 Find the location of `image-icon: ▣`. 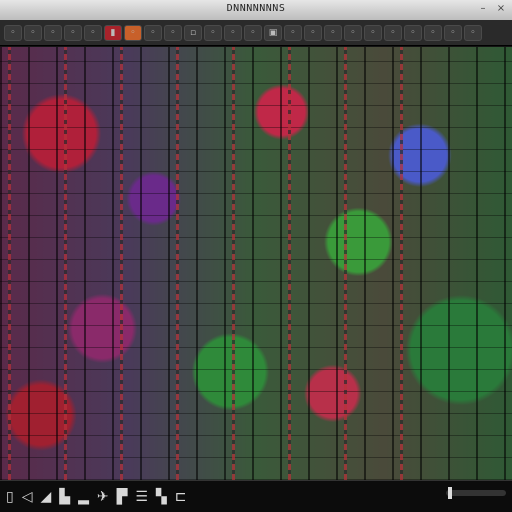

image-icon: ▣ is located at coordinates (273, 32).